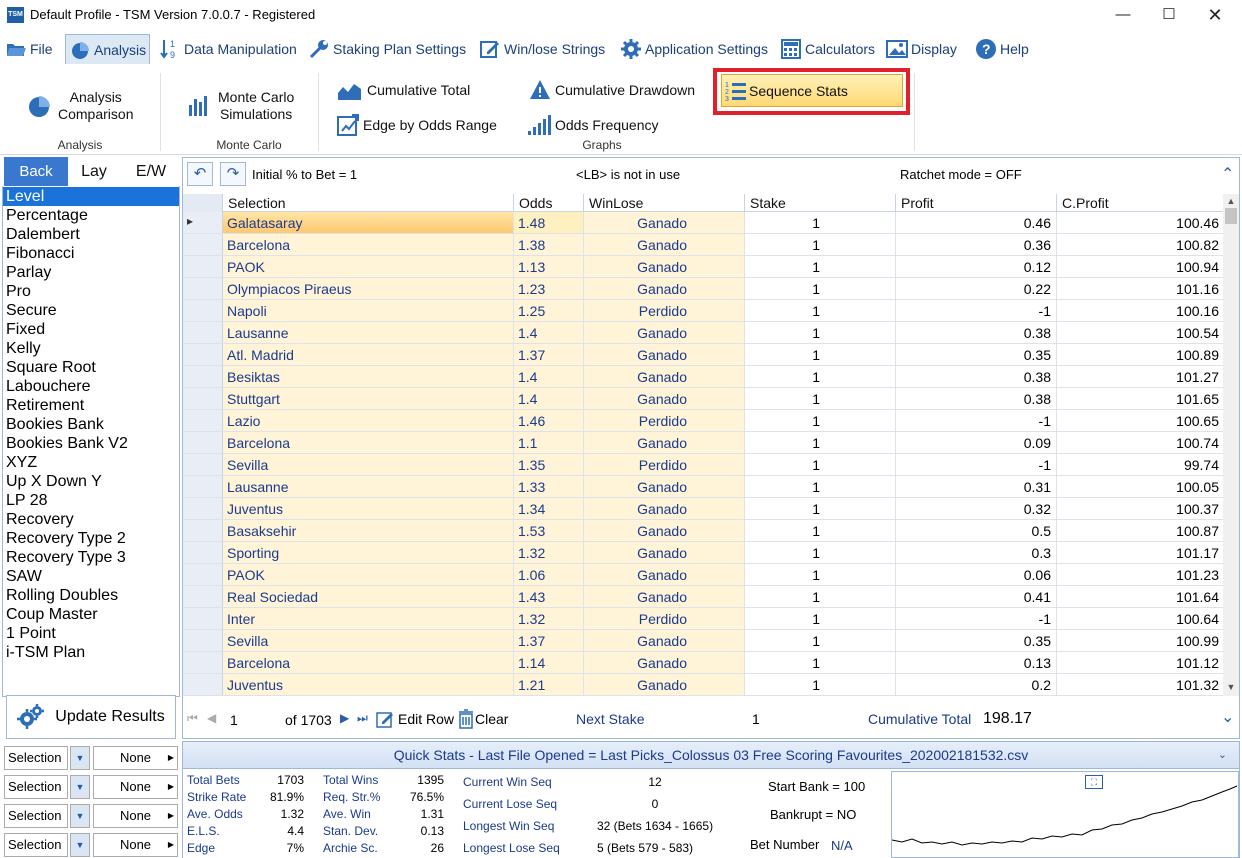 This screenshot has height=858, width=1242. Describe the element at coordinates (549, 398) in the screenshot. I see `cell-odds: 1.4` at that location.